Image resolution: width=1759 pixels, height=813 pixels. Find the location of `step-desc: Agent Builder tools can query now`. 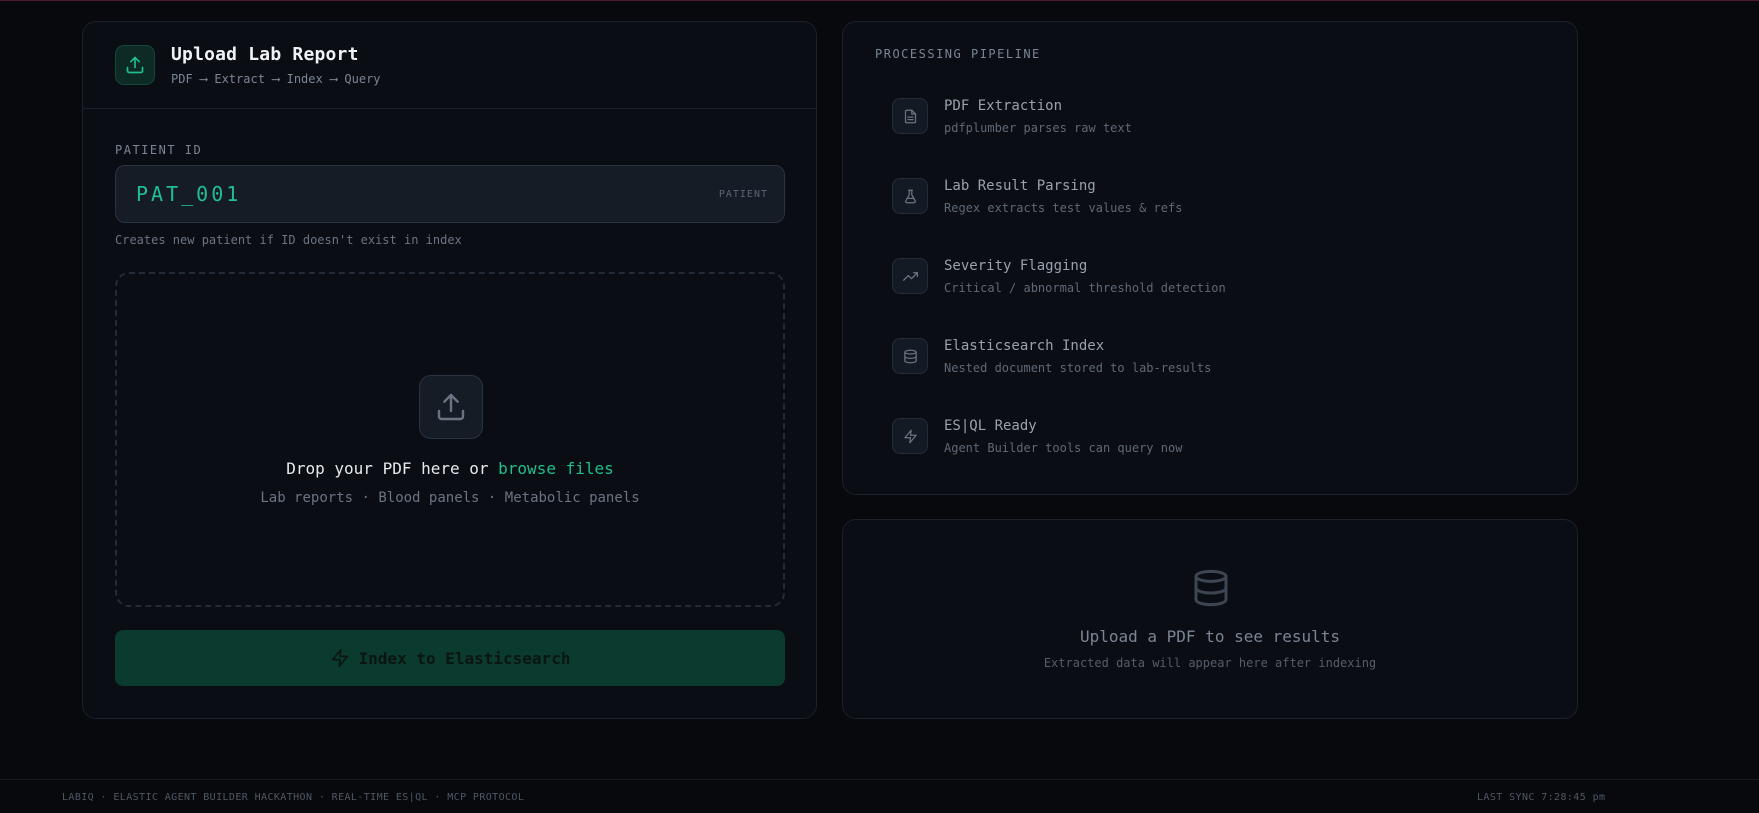

step-desc: Agent Builder tools can query now is located at coordinates (1063, 448).